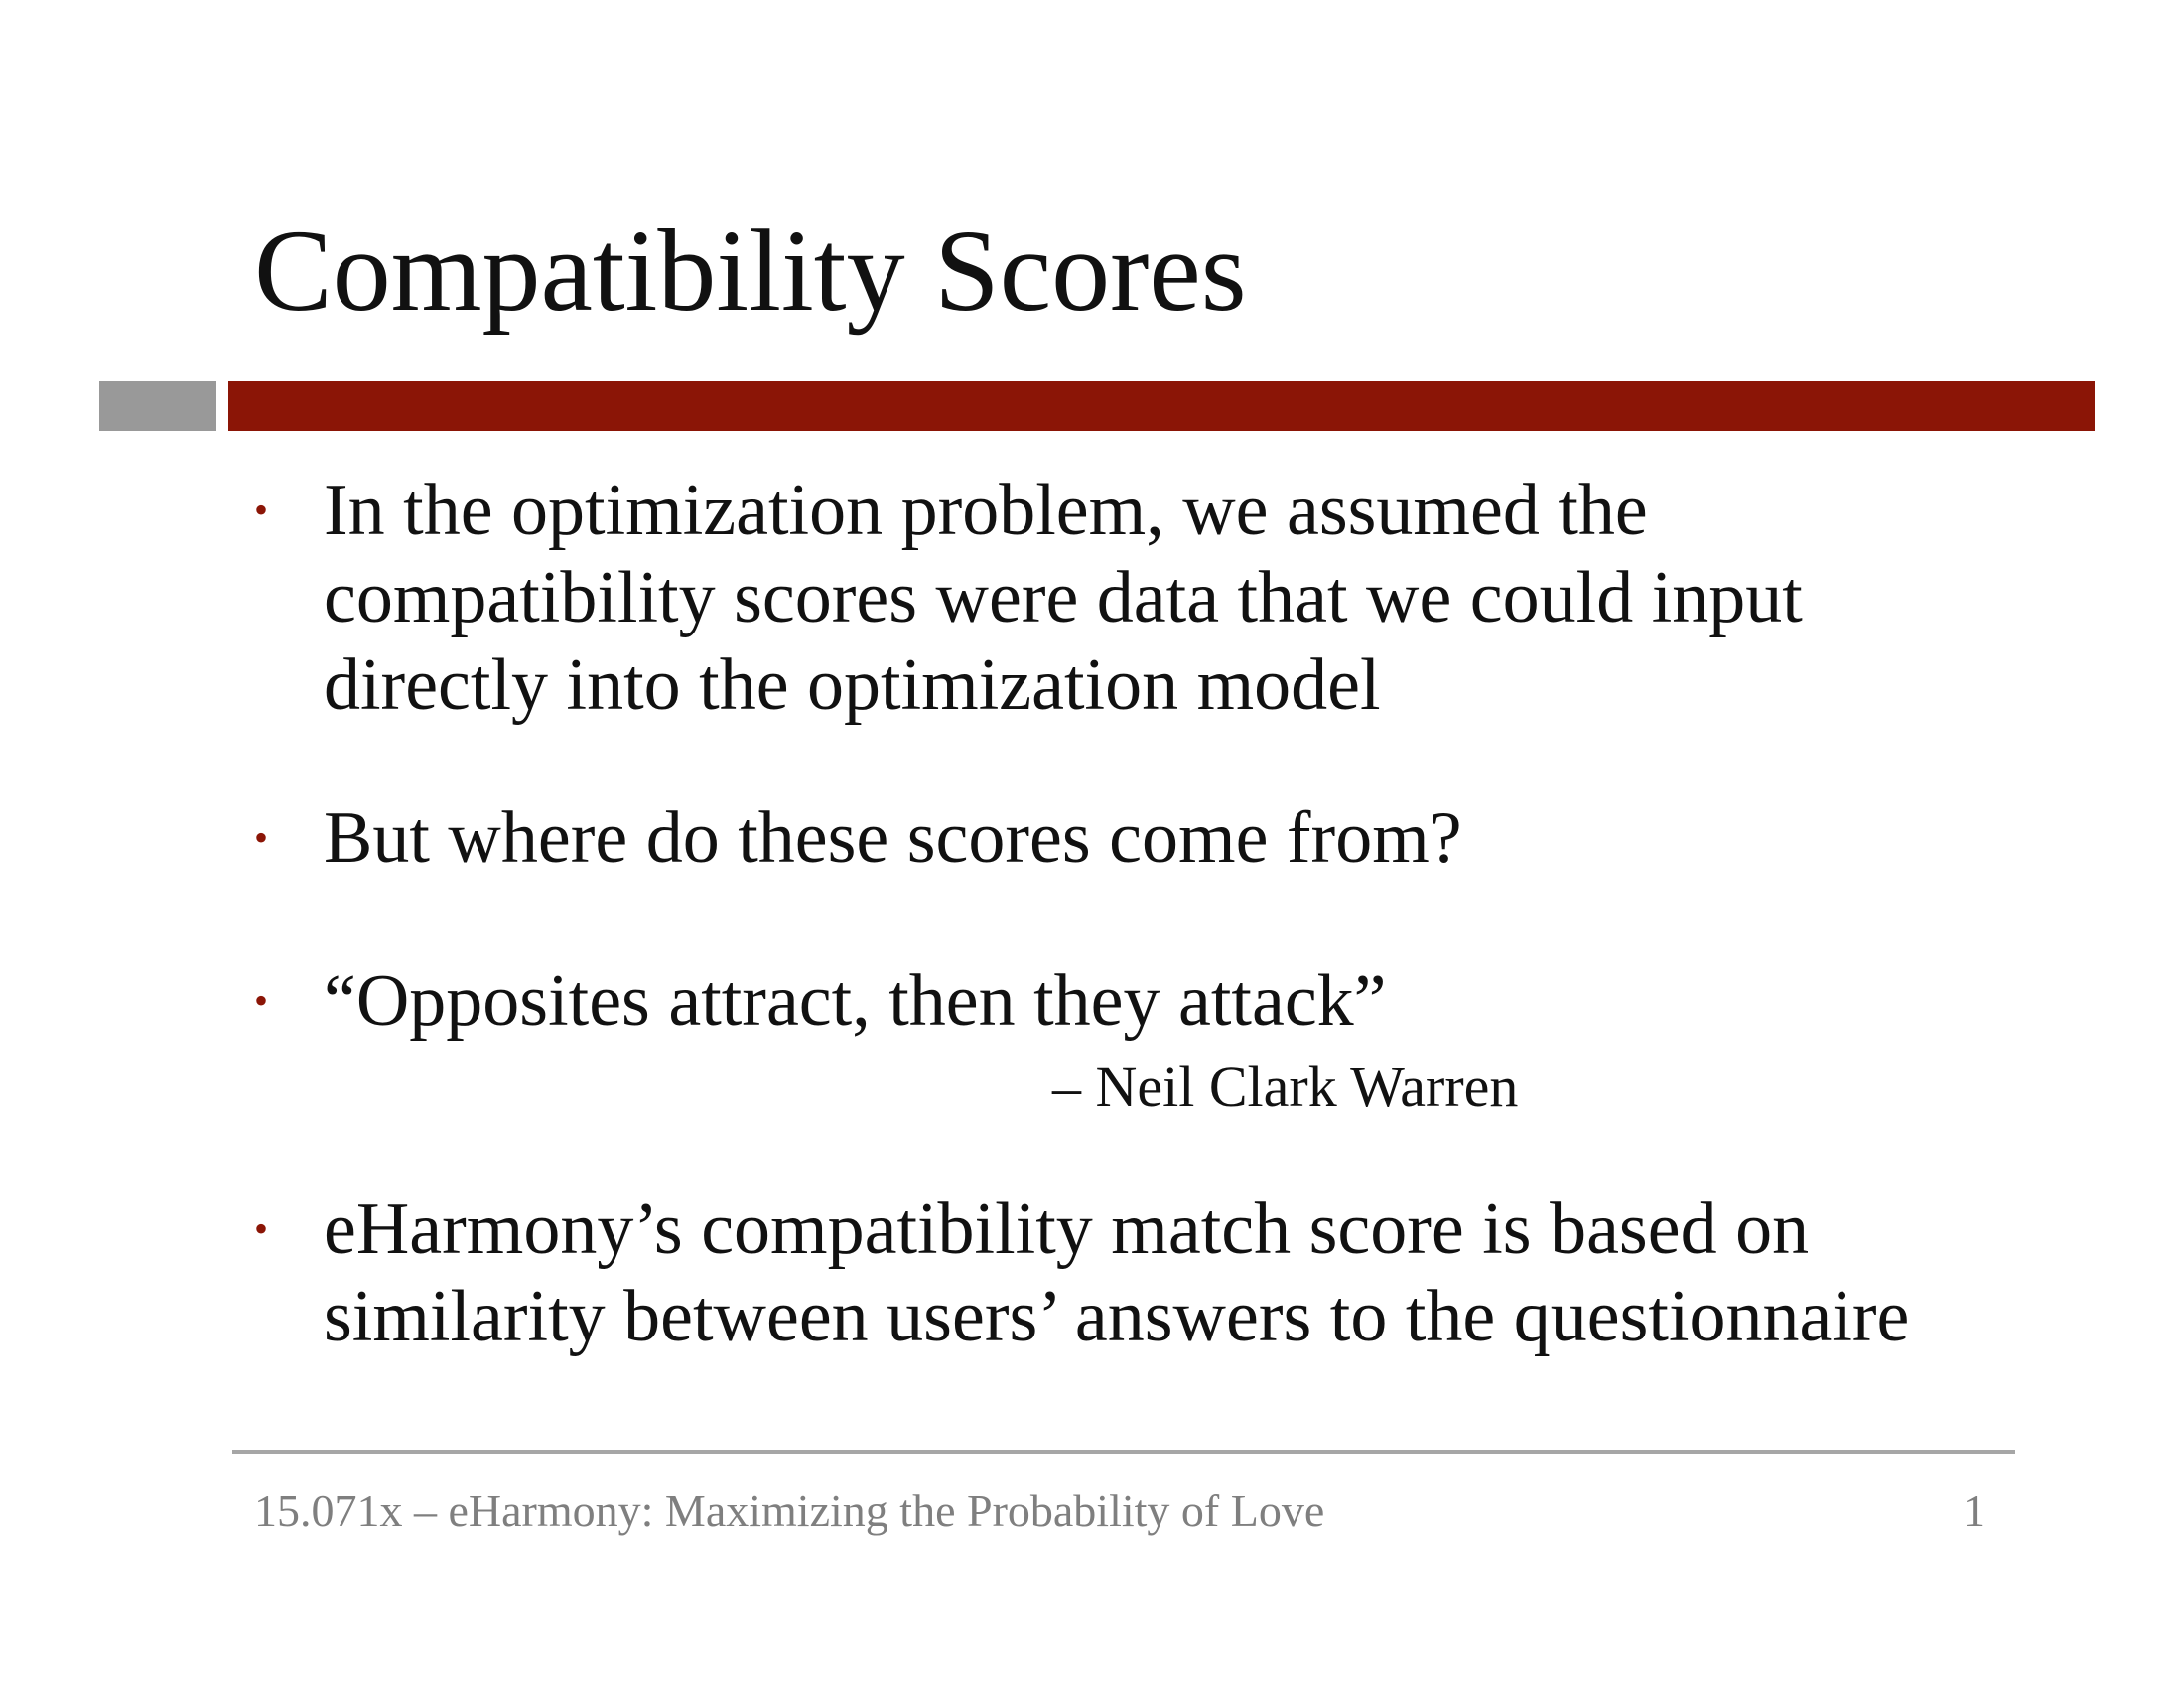 The height and width of the screenshot is (1688, 2184). What do you see at coordinates (1285, 1087) in the screenshot?
I see `quote-attribution: – Neil Clark Warren` at bounding box center [1285, 1087].